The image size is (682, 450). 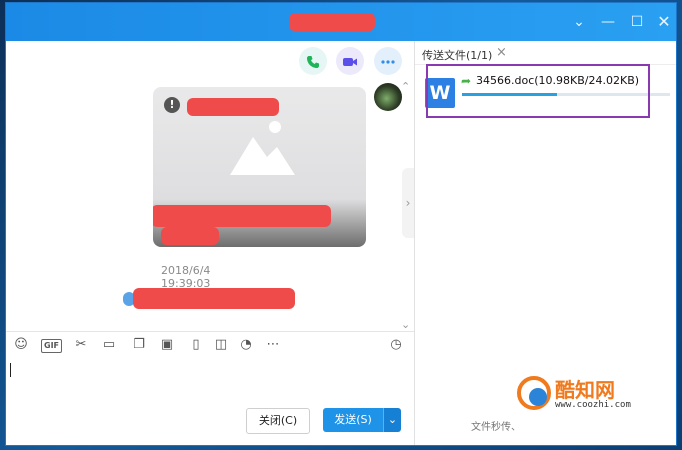 What do you see at coordinates (196, 345) in the screenshot?
I see `shake-icon: ▯` at bounding box center [196, 345].